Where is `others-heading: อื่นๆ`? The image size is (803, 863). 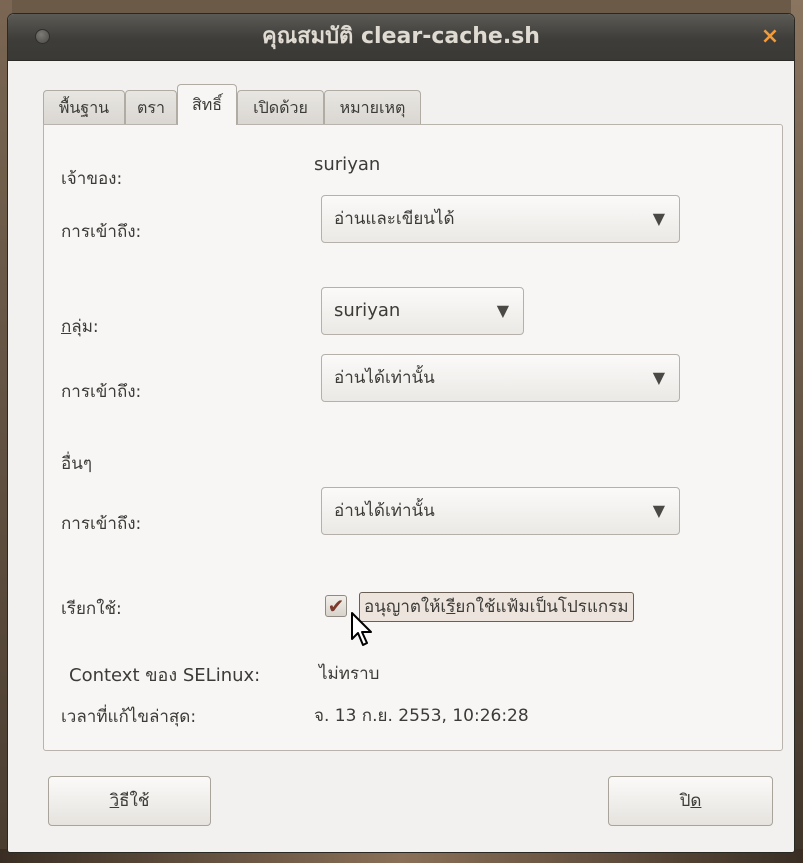
others-heading: อื่นๆ is located at coordinates (76, 464).